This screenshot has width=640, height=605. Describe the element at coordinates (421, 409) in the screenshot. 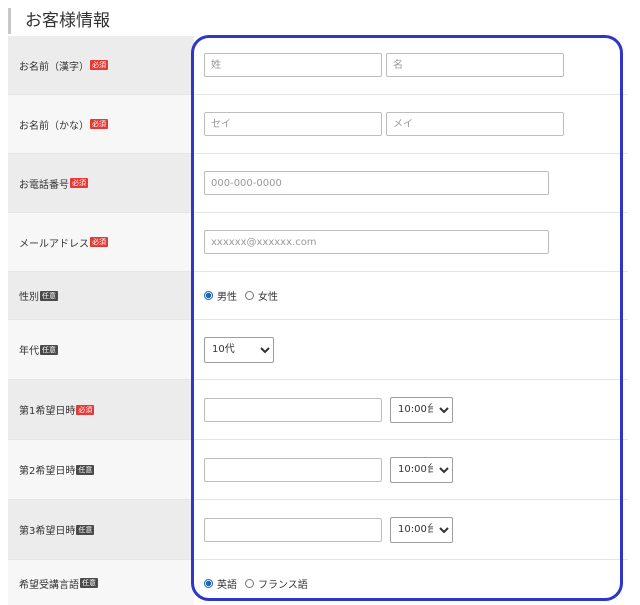

I see `time-1-select: 10:00台` at that location.